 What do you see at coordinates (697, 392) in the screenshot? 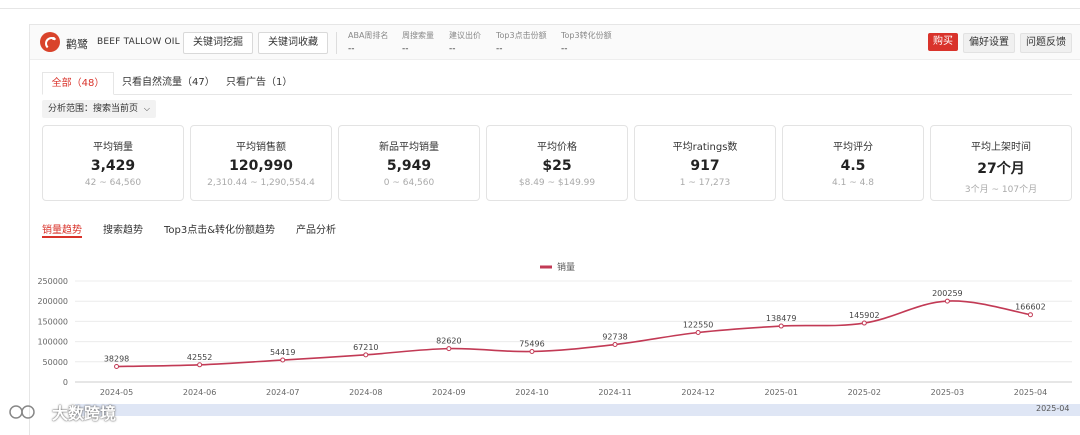
I see `x-tick-label: 2024-12` at bounding box center [697, 392].